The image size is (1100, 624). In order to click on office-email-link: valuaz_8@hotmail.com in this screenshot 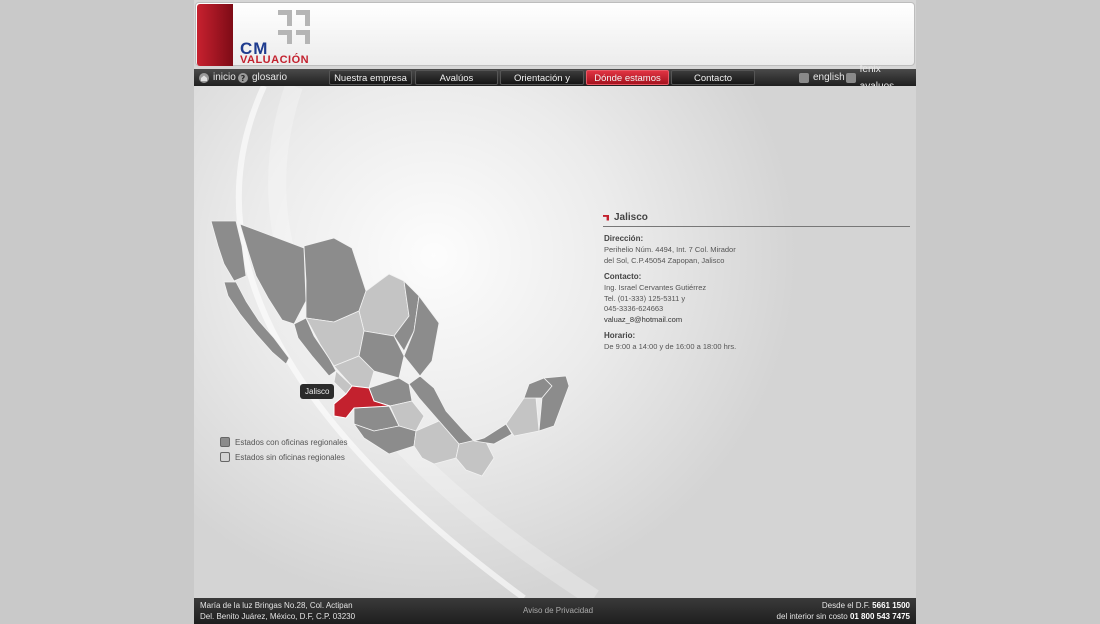, I will do `click(757, 320)`.